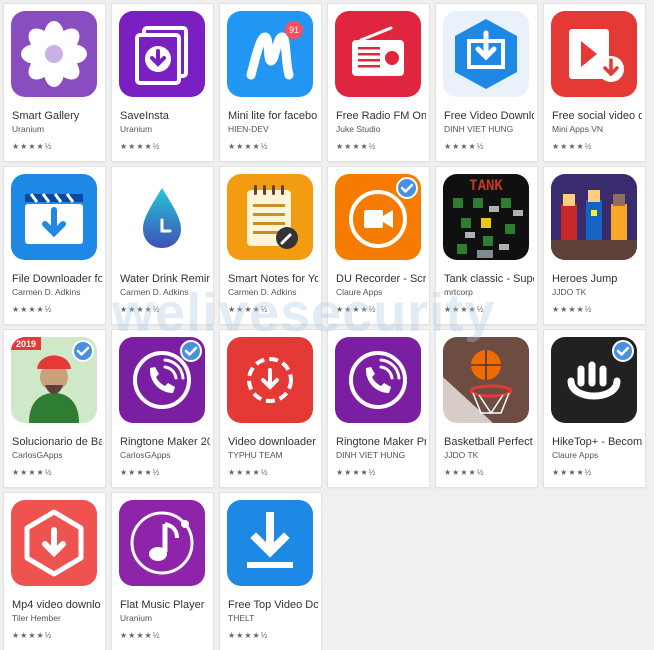  Describe the element at coordinates (381, 279) in the screenshot. I see `app-title: DU Recorder - Scre` at that location.